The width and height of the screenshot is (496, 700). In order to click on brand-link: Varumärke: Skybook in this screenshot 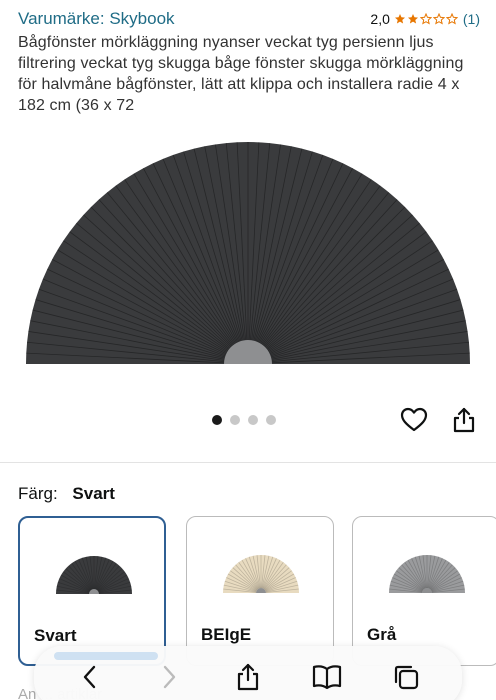, I will do `click(96, 19)`.